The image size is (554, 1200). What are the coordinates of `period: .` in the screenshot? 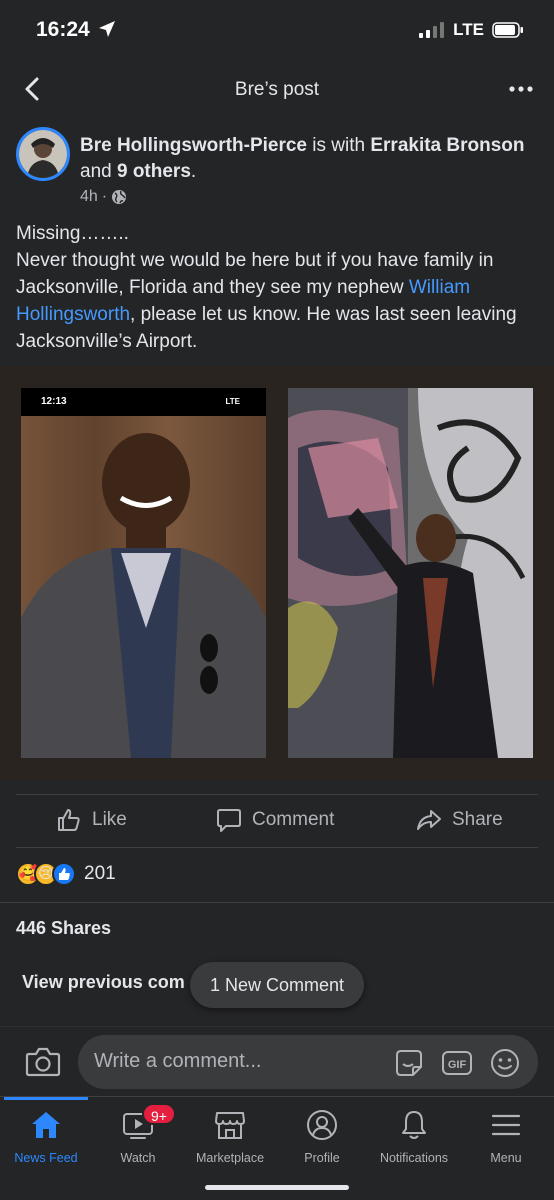 It's located at (193, 171).